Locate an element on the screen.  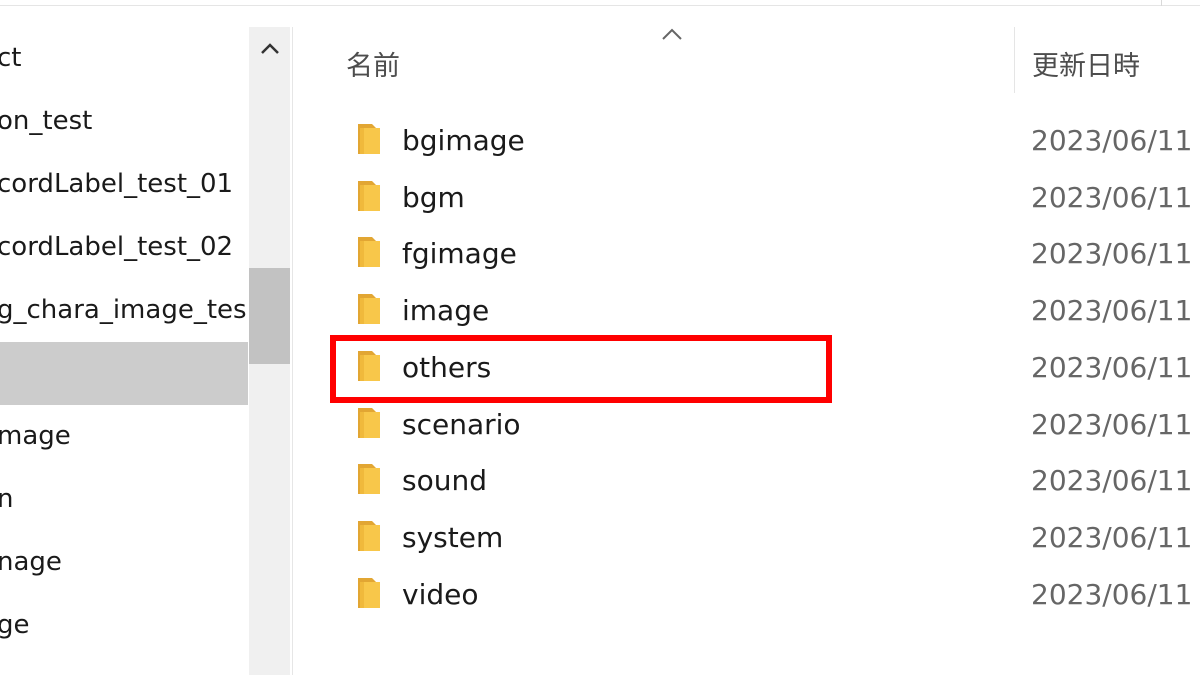
file-row: fgimage 2023/06/11 is located at coordinates (770, 254).